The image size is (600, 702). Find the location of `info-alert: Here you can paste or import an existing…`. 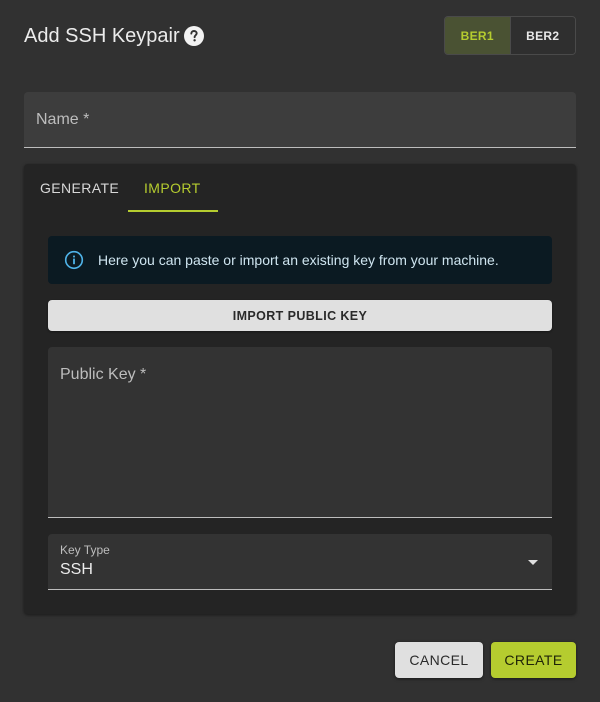

info-alert: Here you can paste or import an existing… is located at coordinates (300, 260).